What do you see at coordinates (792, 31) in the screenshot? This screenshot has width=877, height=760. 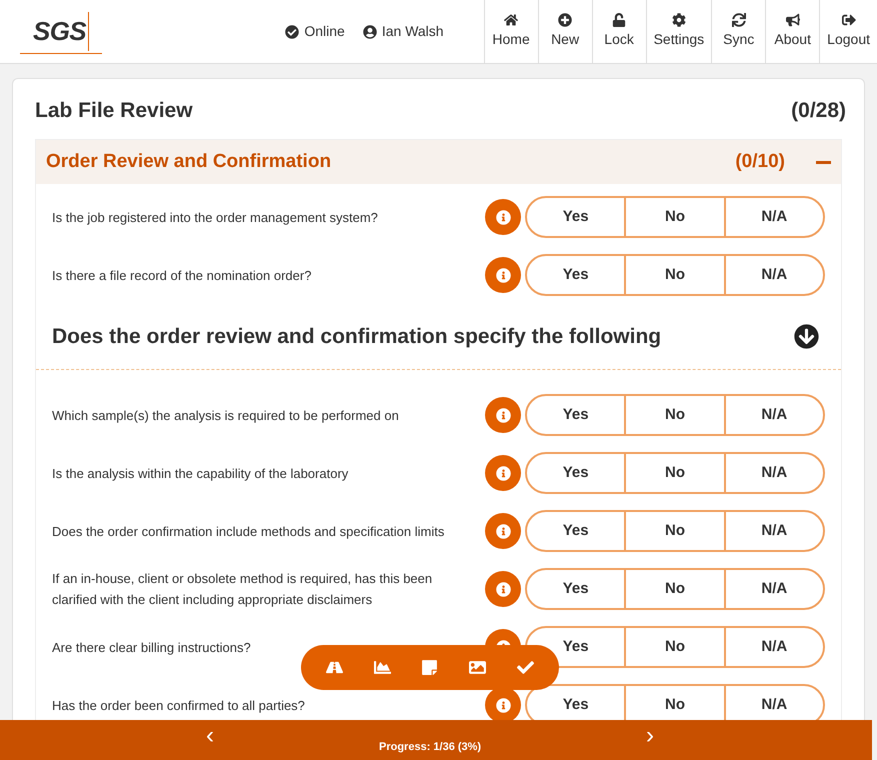 I see `nav-button: About` at bounding box center [792, 31].